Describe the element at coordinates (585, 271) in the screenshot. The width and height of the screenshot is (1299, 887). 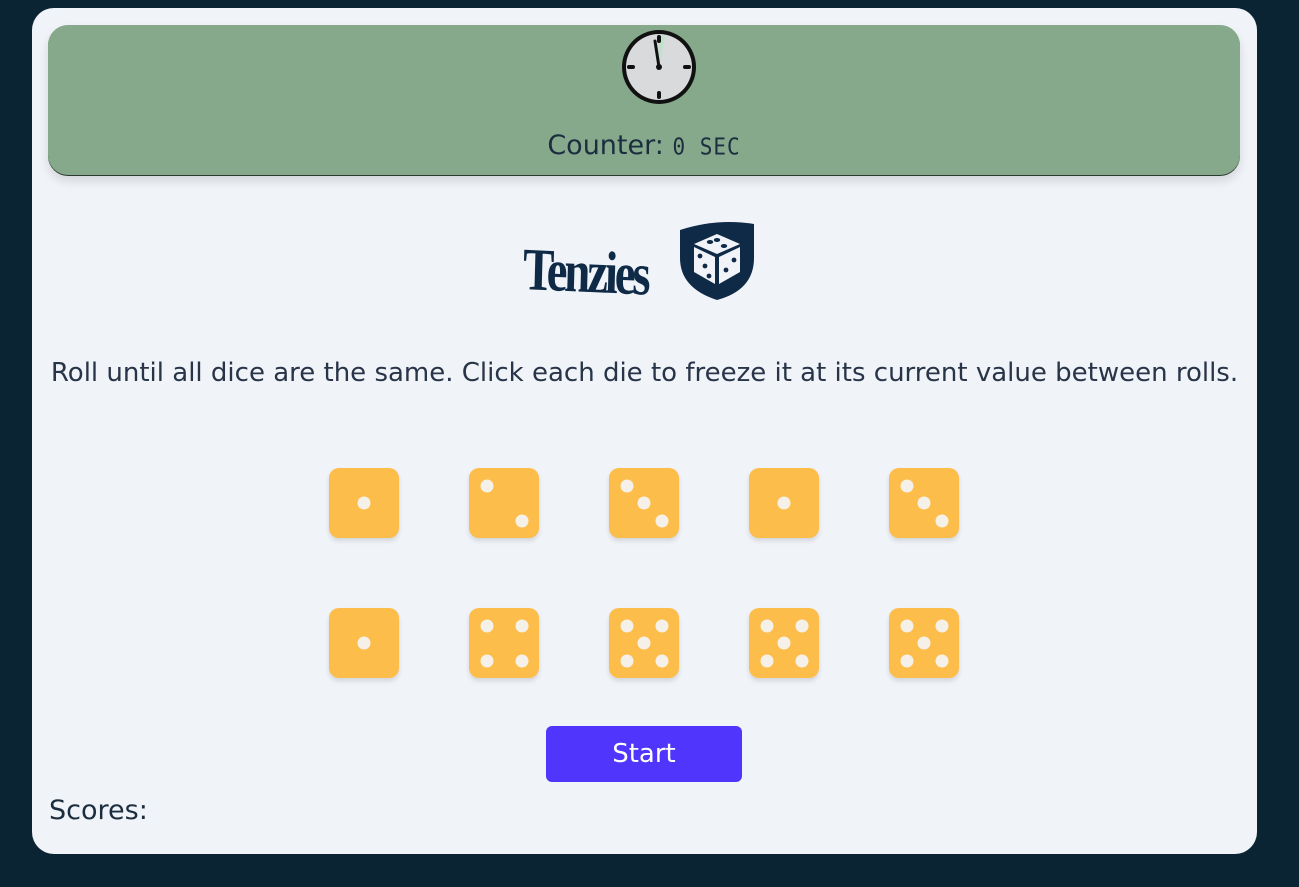
I see `logo-text: Tenzies` at that location.